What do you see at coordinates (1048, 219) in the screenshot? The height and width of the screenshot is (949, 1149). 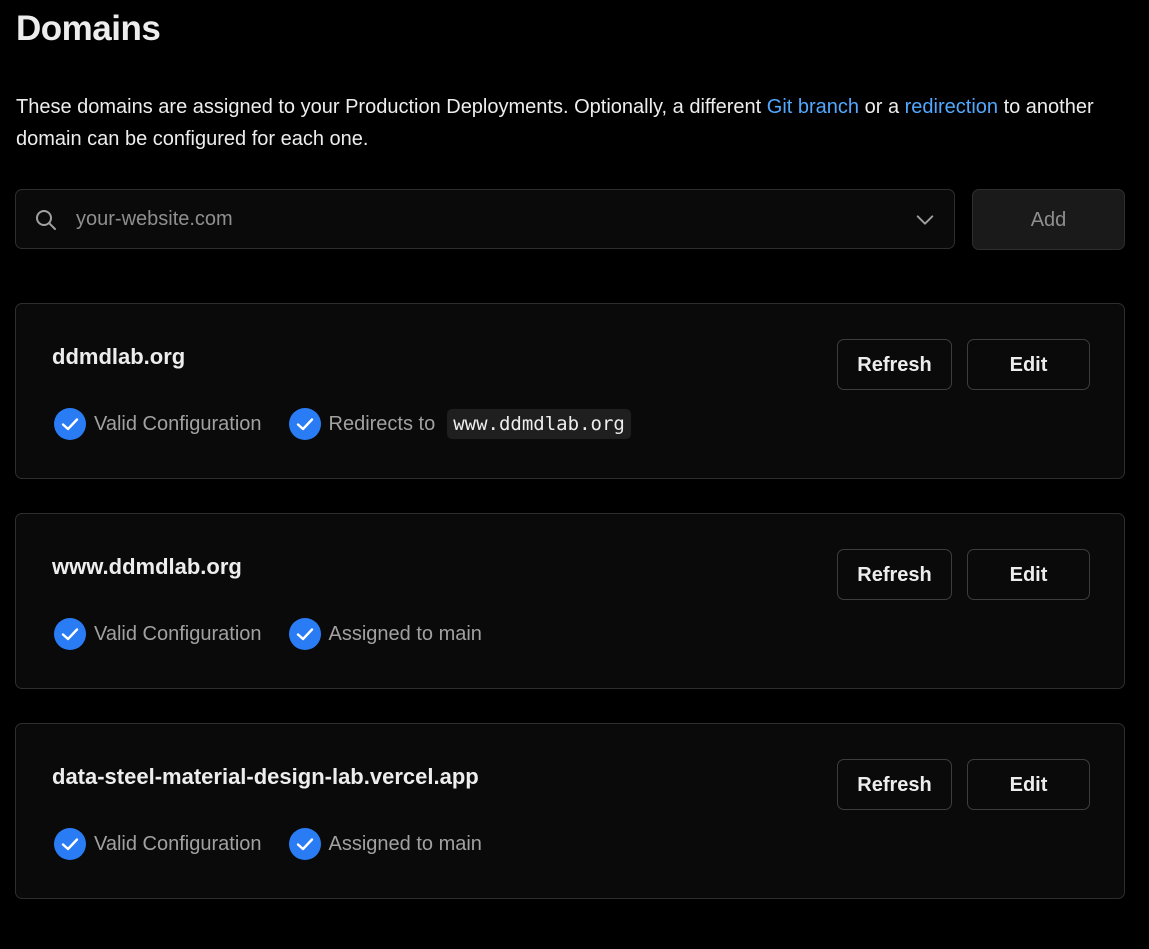 I see `add-domain-button: Add` at bounding box center [1048, 219].